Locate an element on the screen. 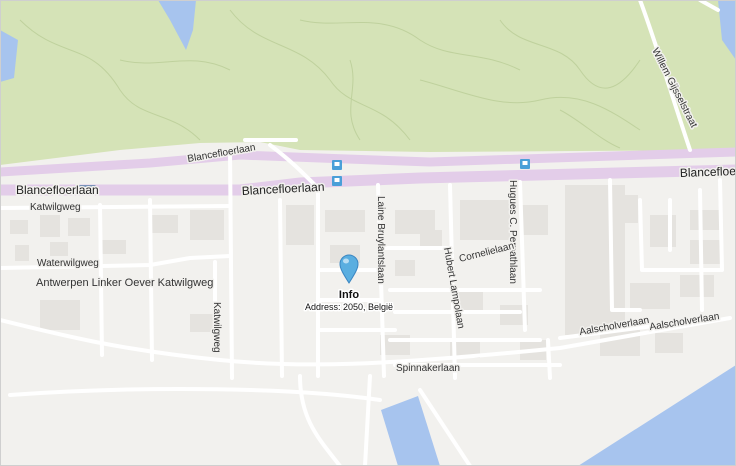 The width and height of the screenshot is (736, 466). pin-address: Address: 2050, België is located at coordinates (349, 307).